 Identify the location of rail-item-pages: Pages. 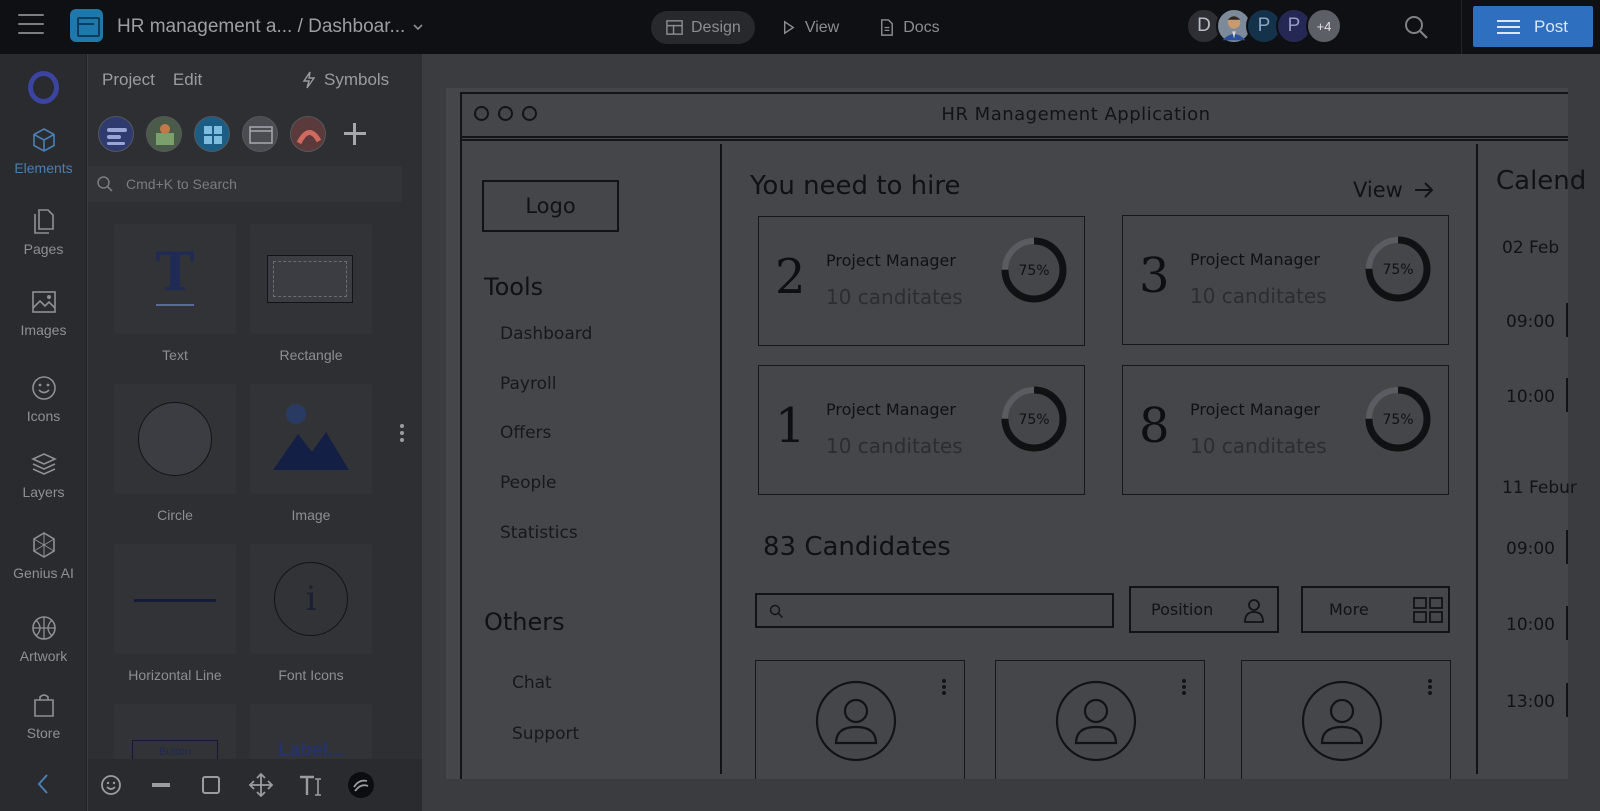
(43, 232).